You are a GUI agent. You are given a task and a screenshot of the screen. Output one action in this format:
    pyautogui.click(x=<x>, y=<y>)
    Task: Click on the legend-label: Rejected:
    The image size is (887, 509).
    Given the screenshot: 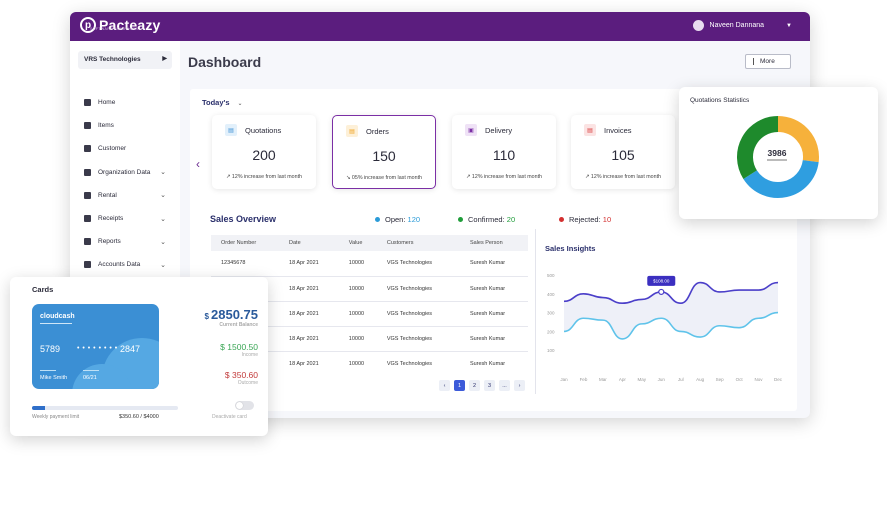 What is the action you would take?
    pyautogui.click(x=585, y=219)
    